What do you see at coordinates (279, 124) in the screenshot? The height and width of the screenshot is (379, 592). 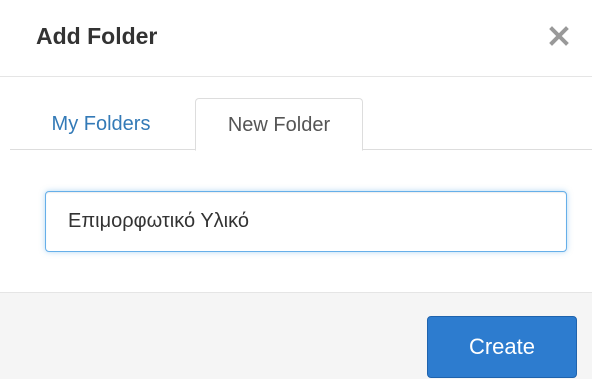 I see `tab-new-folder: New Folder` at bounding box center [279, 124].